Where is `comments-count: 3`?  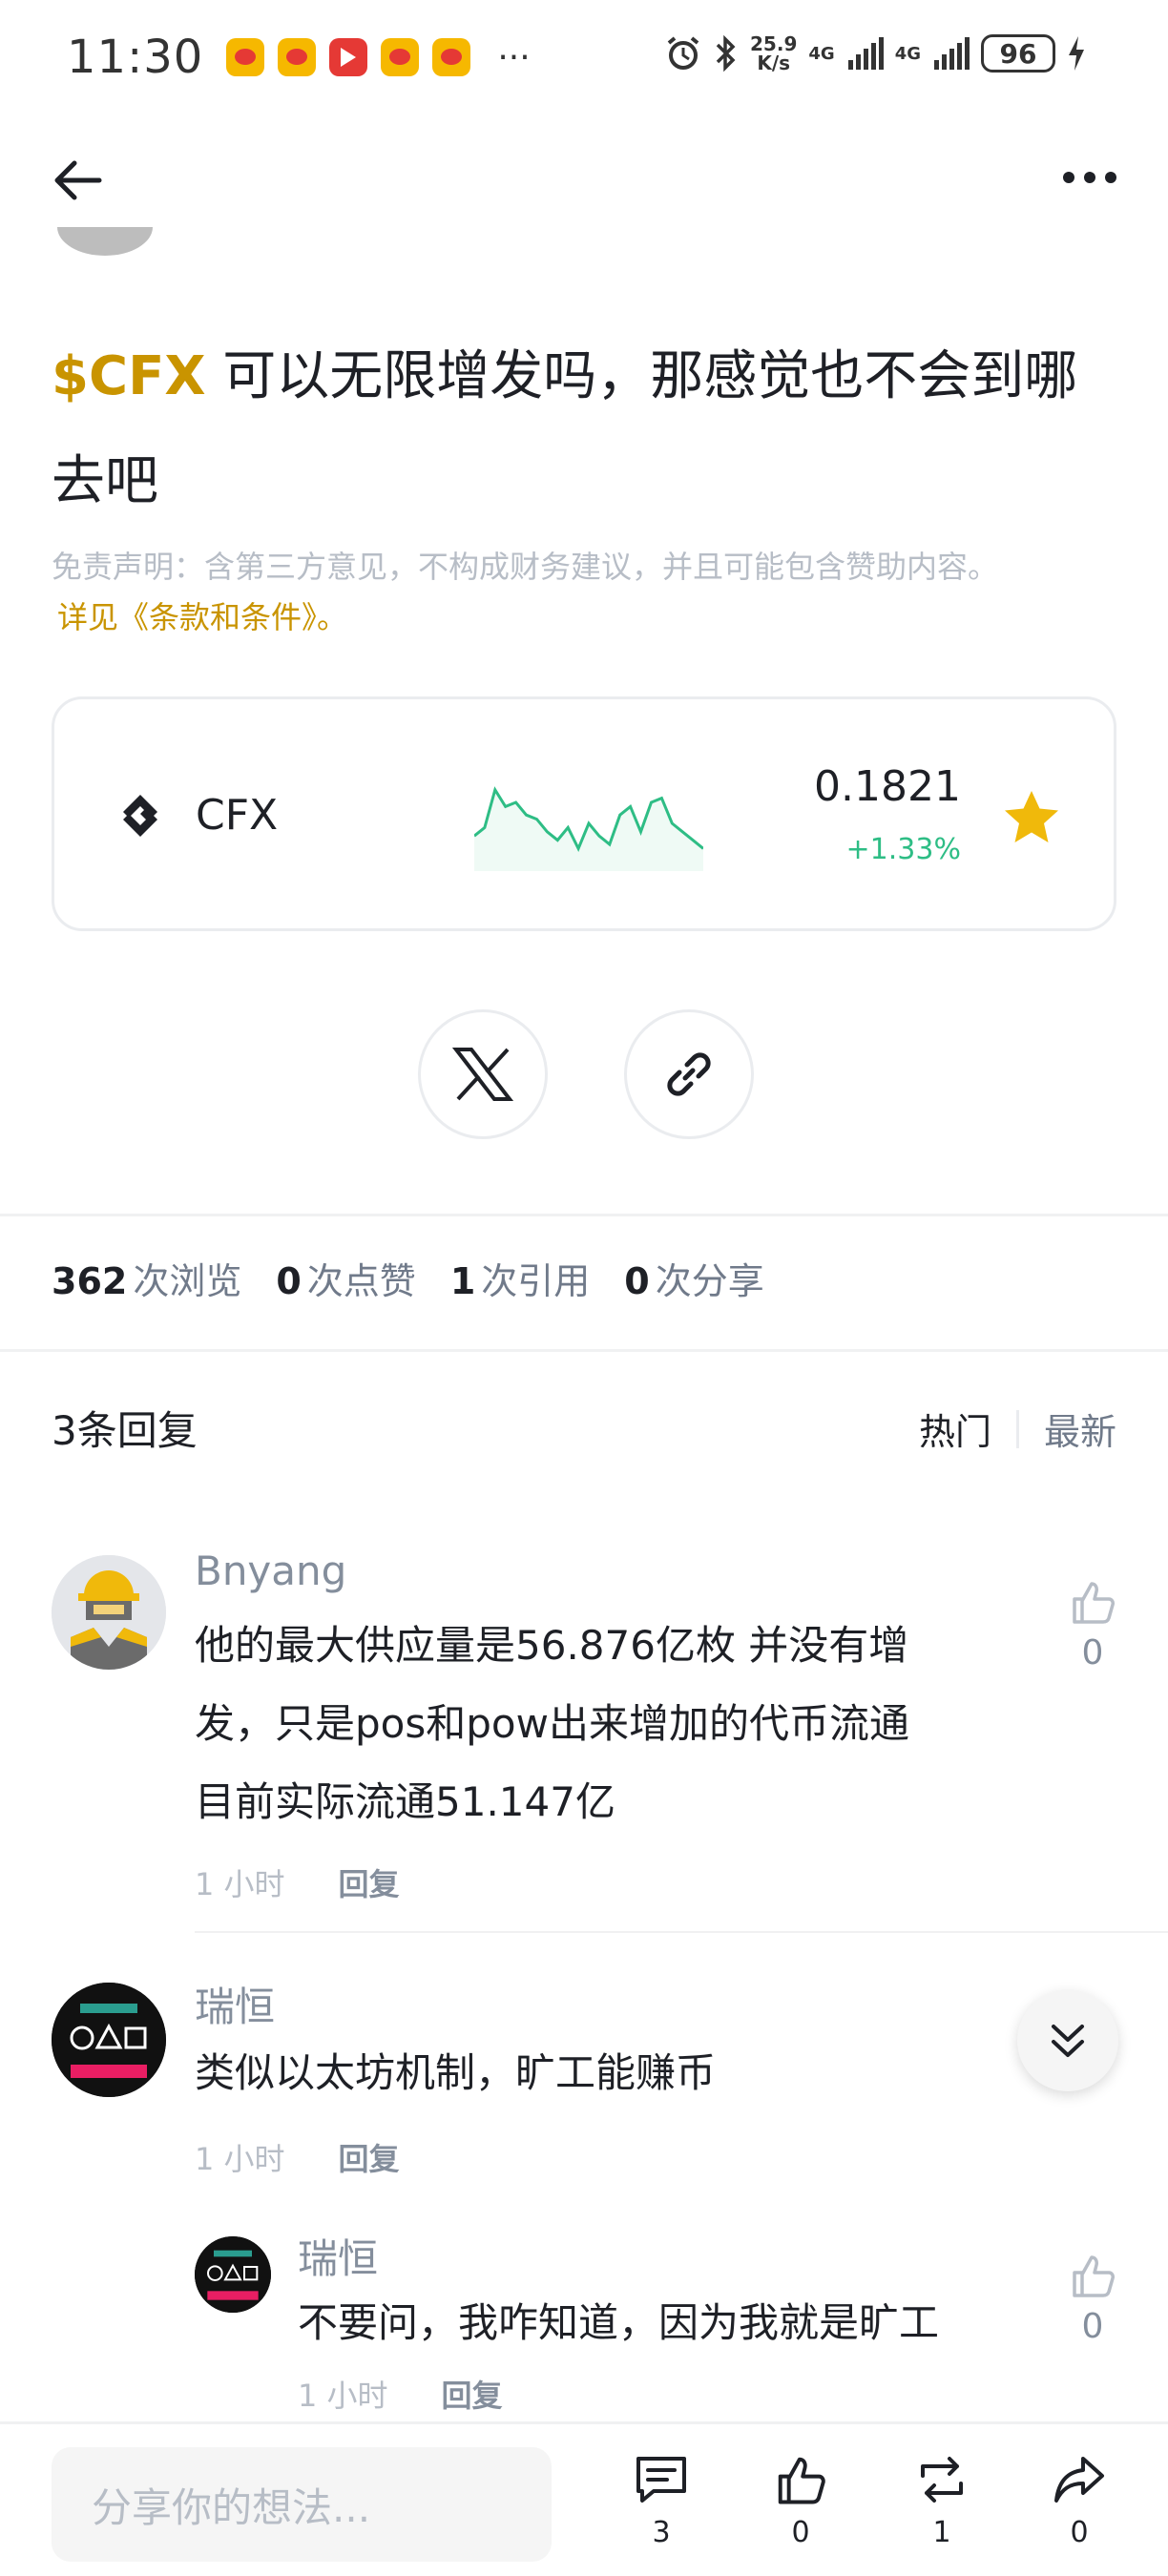 comments-count: 3 is located at coordinates (661, 2532).